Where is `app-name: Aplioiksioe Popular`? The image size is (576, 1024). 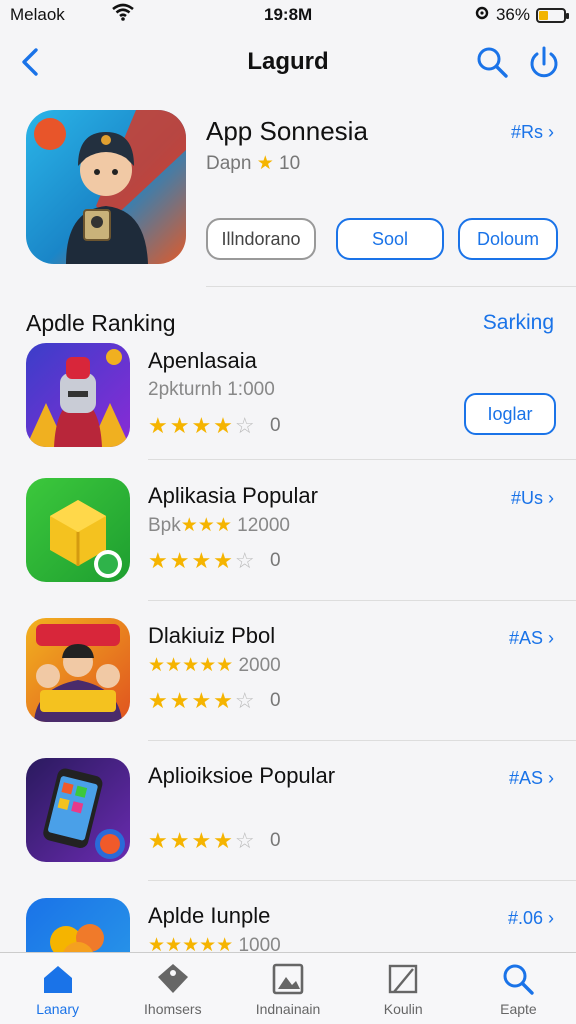
app-name: Aplioiksioe Popular is located at coordinates (242, 775).